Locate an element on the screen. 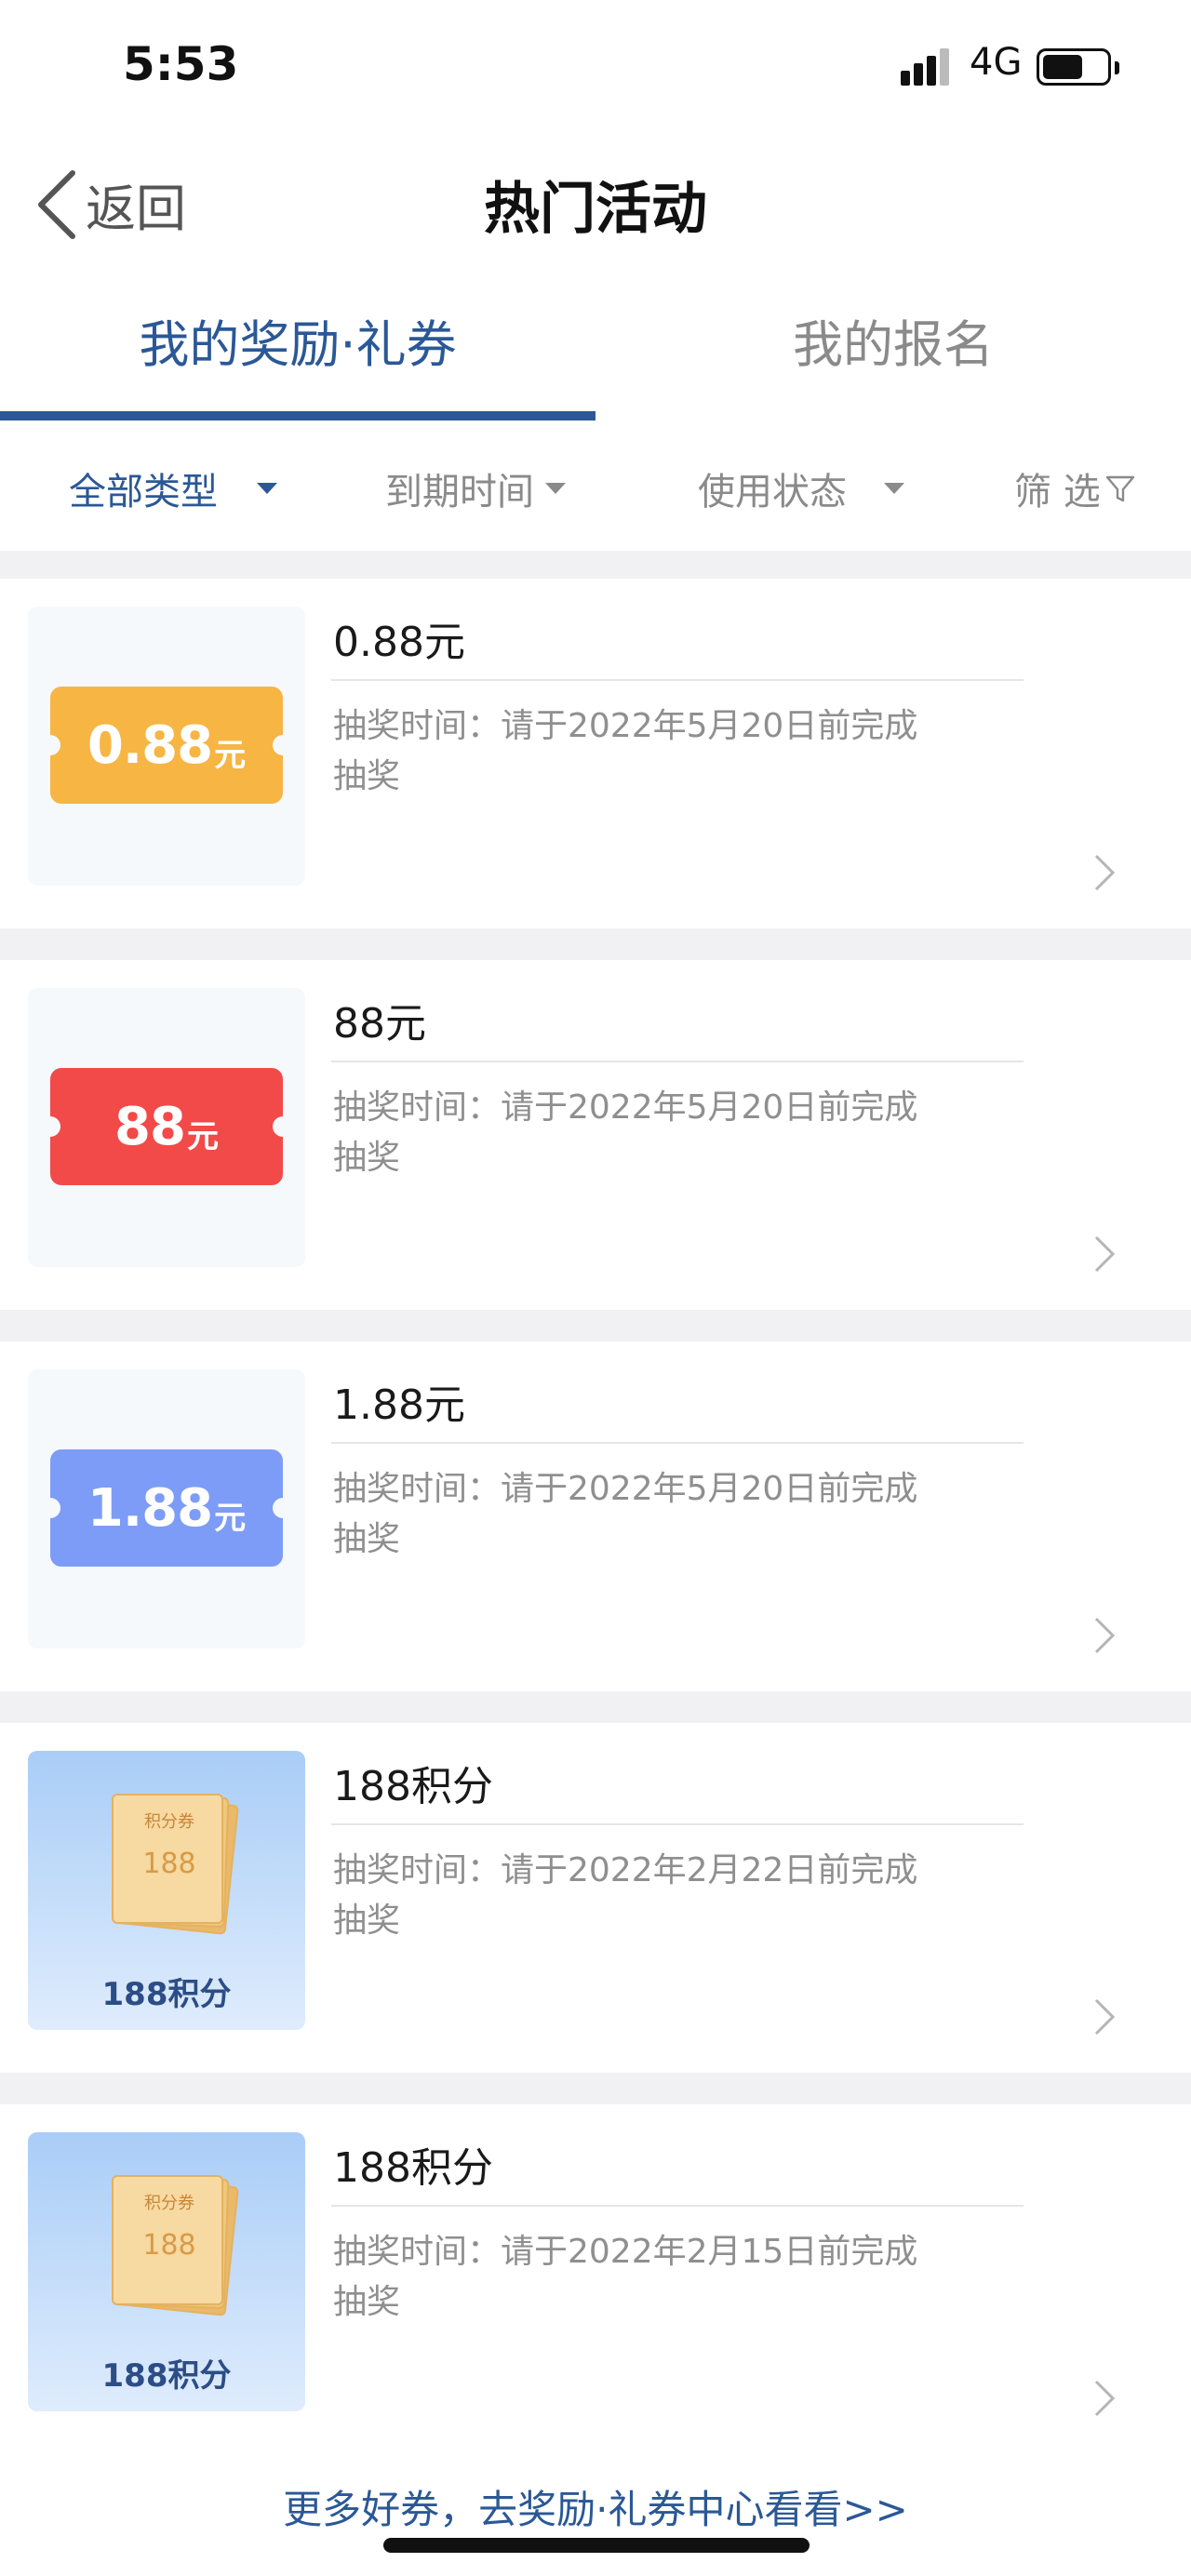  ticket-amount: 88 is located at coordinates (150, 1126).